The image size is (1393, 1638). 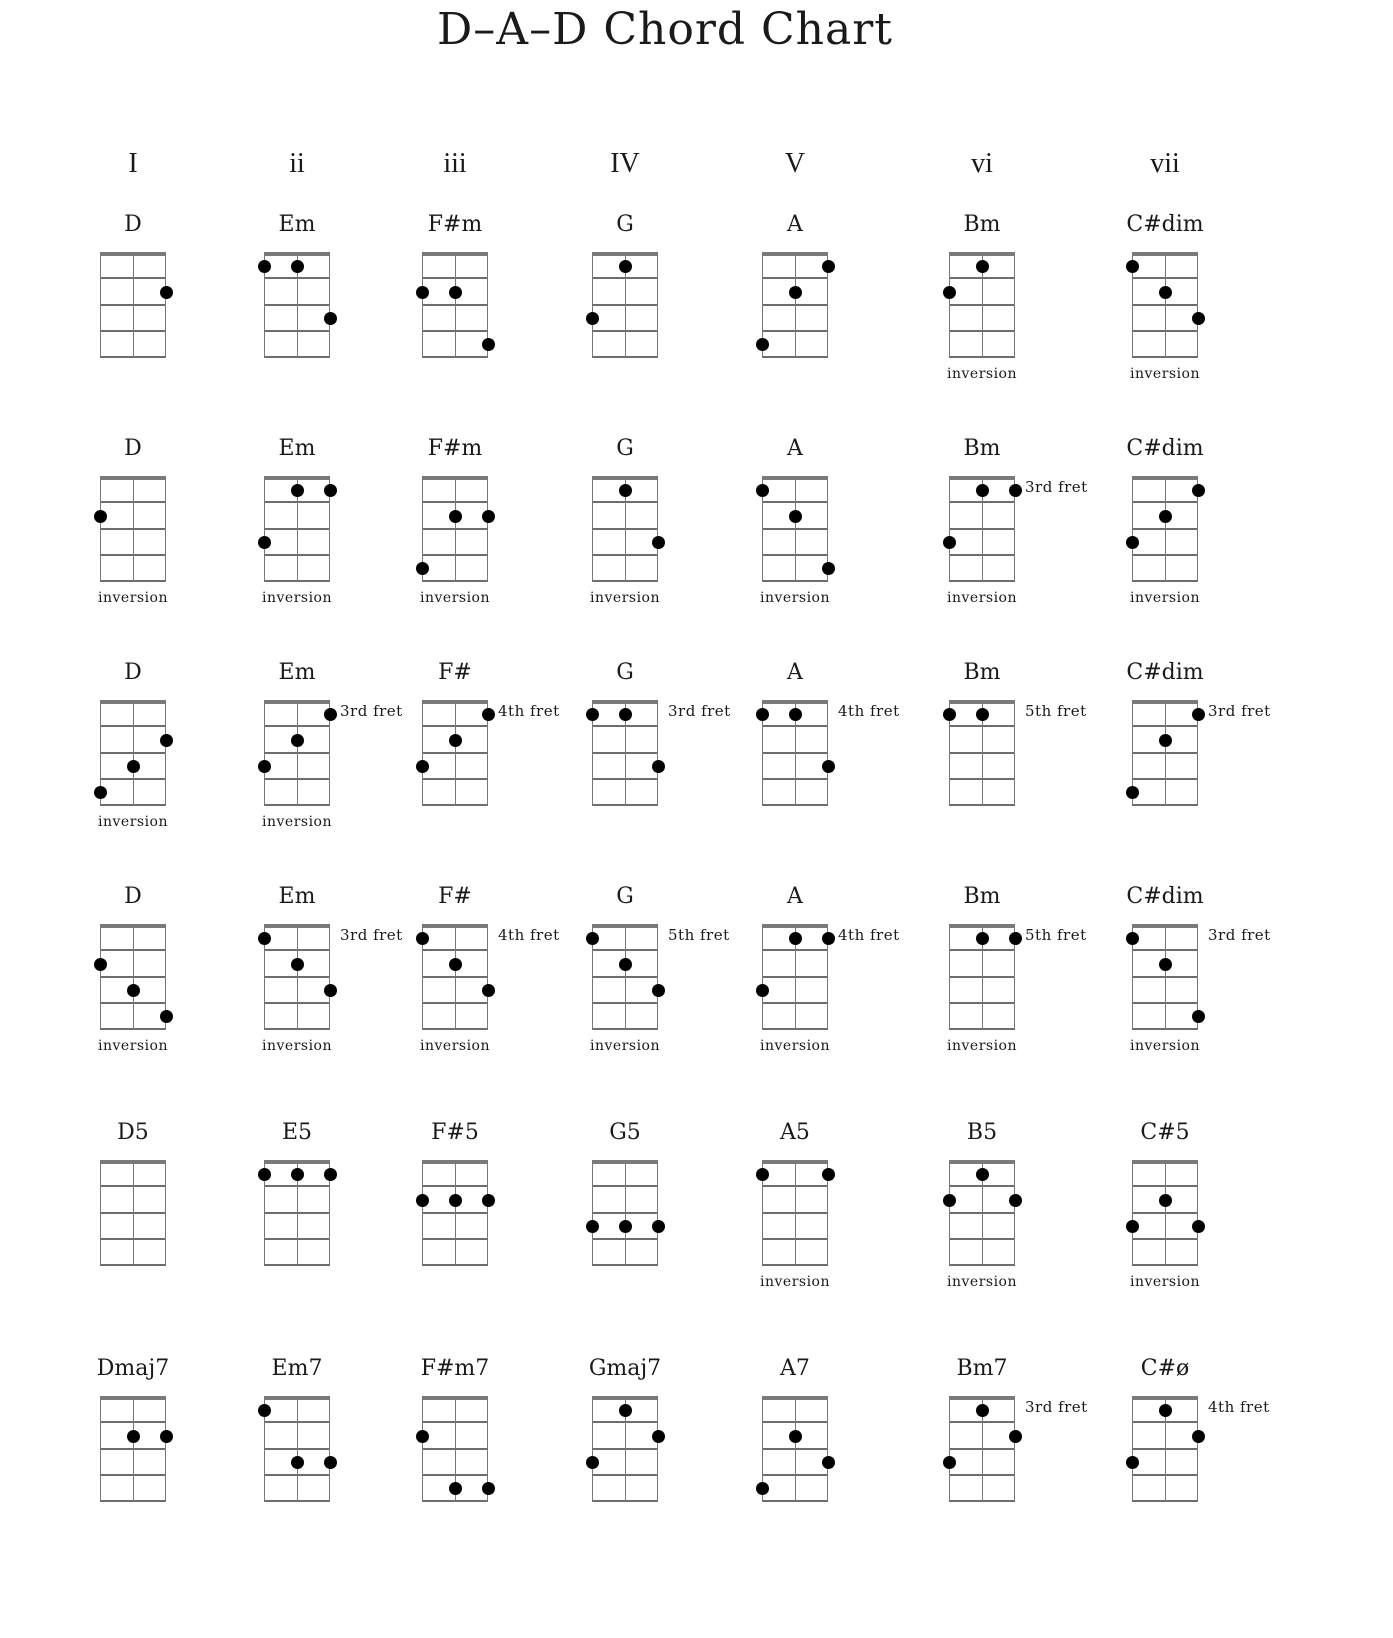 What do you see at coordinates (1165, 1220) in the screenshot?
I see `chord-diagram: C#5 inversion` at bounding box center [1165, 1220].